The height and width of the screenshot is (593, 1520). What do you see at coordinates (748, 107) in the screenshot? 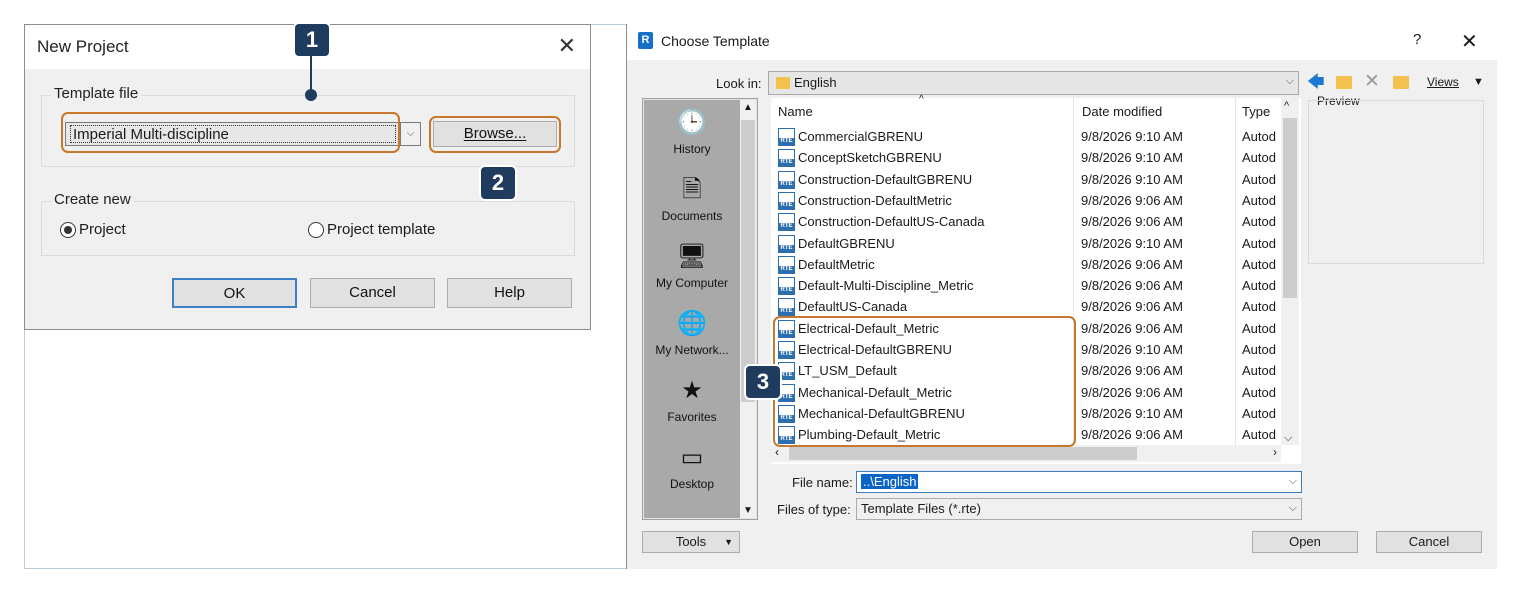
I see `scroll-up-icon: ▲` at bounding box center [748, 107].